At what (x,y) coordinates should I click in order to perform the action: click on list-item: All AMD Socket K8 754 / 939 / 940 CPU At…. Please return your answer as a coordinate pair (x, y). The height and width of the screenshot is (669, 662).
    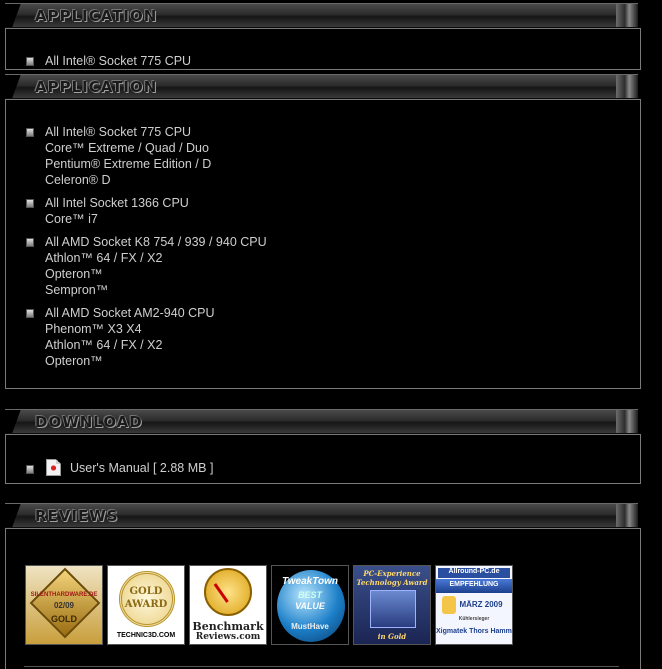
    Looking at the image, I should click on (146, 266).